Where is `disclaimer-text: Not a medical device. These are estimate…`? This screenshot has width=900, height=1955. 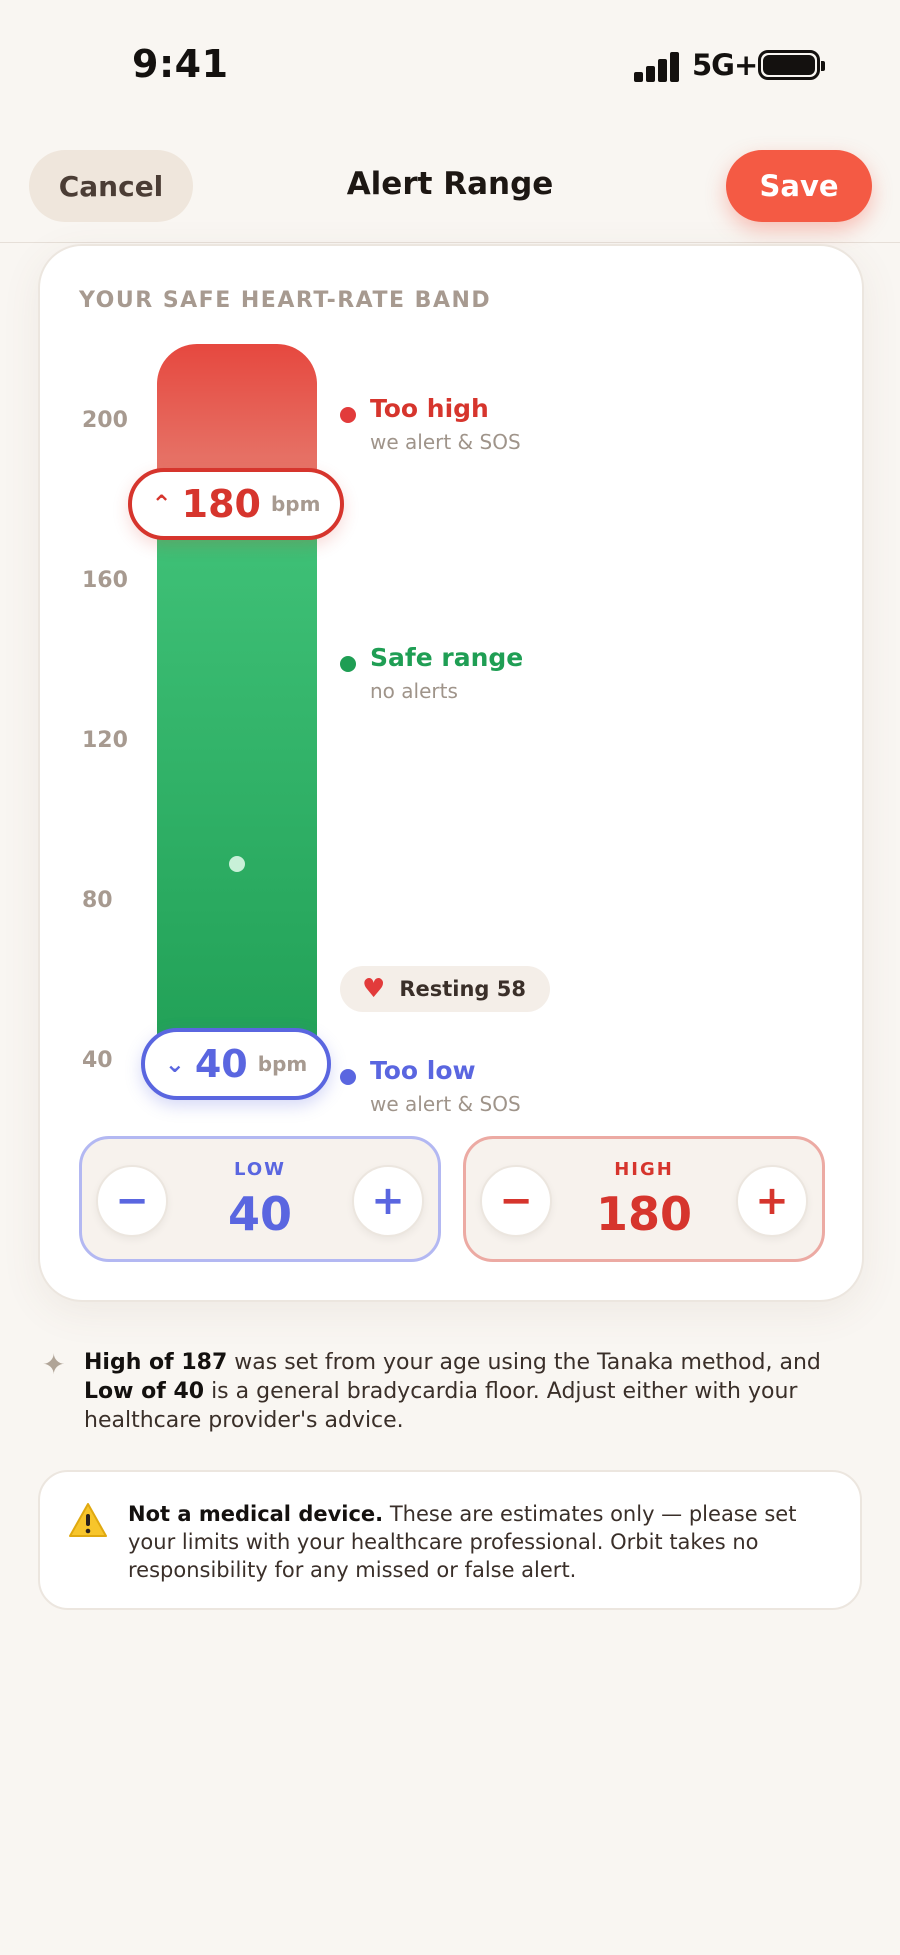
disclaimer-text: Not a medical device. These are estimate… is located at coordinates (488, 1542).